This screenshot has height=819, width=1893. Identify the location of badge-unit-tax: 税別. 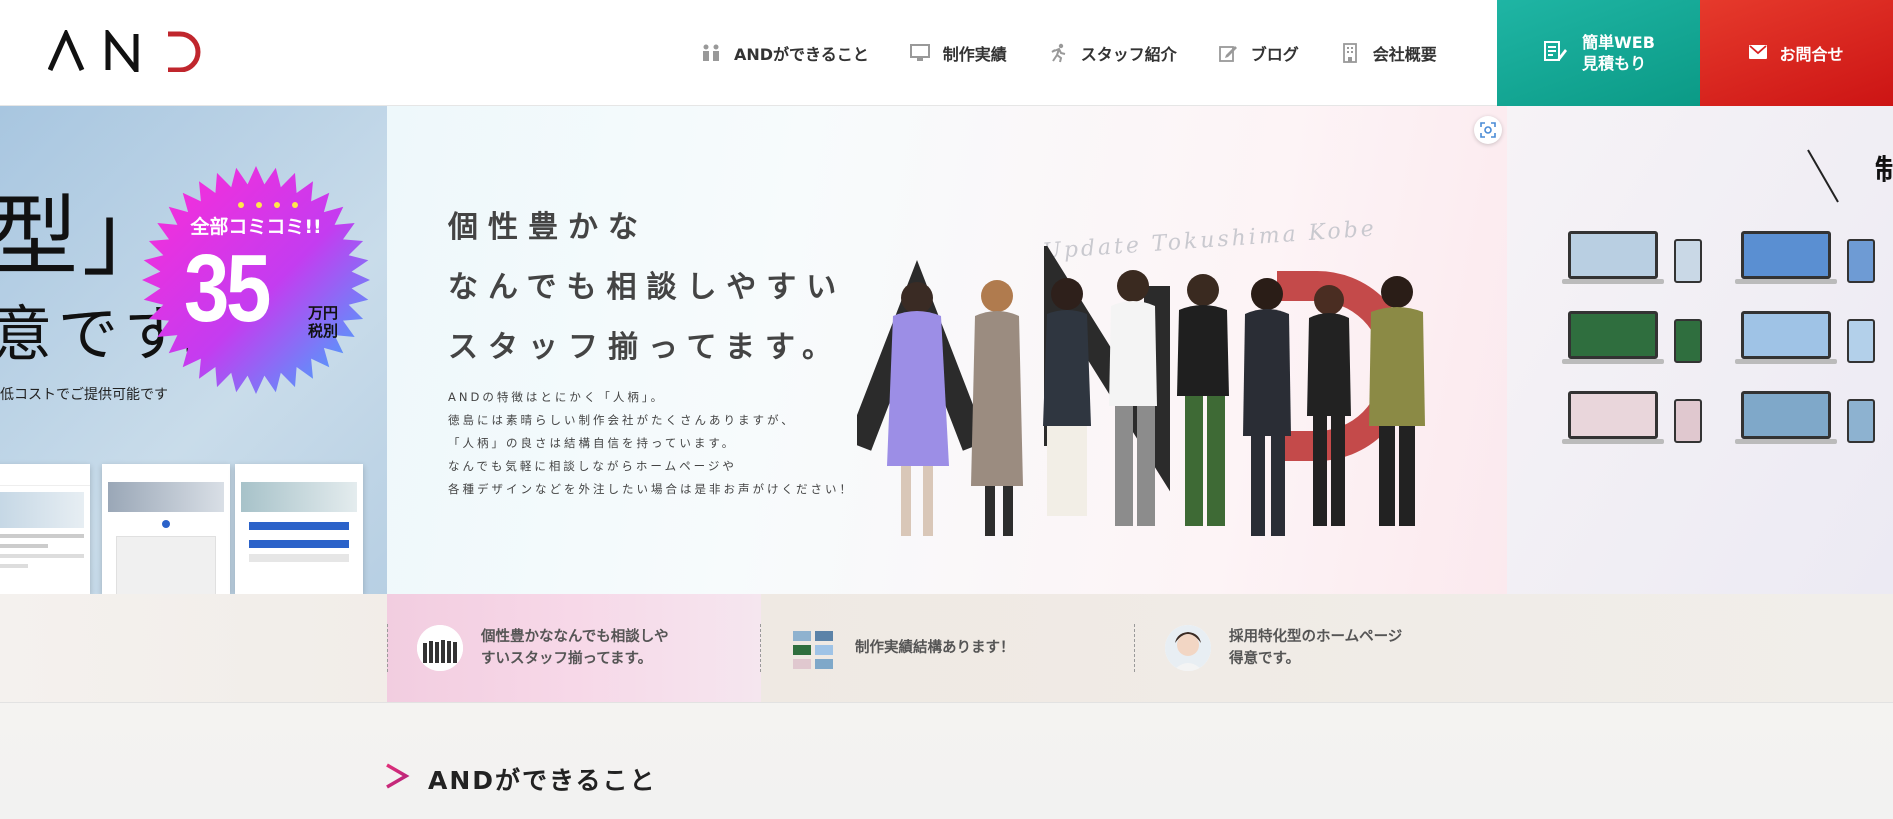
(323, 331).